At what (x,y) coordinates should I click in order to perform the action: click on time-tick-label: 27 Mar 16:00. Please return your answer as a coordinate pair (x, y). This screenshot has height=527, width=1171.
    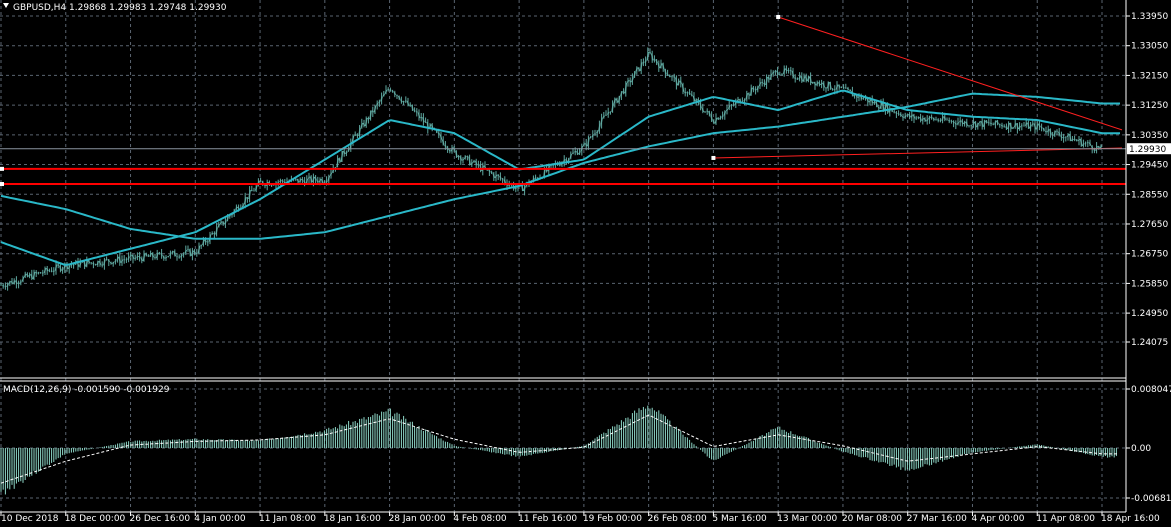
    Looking at the image, I should click on (937, 519).